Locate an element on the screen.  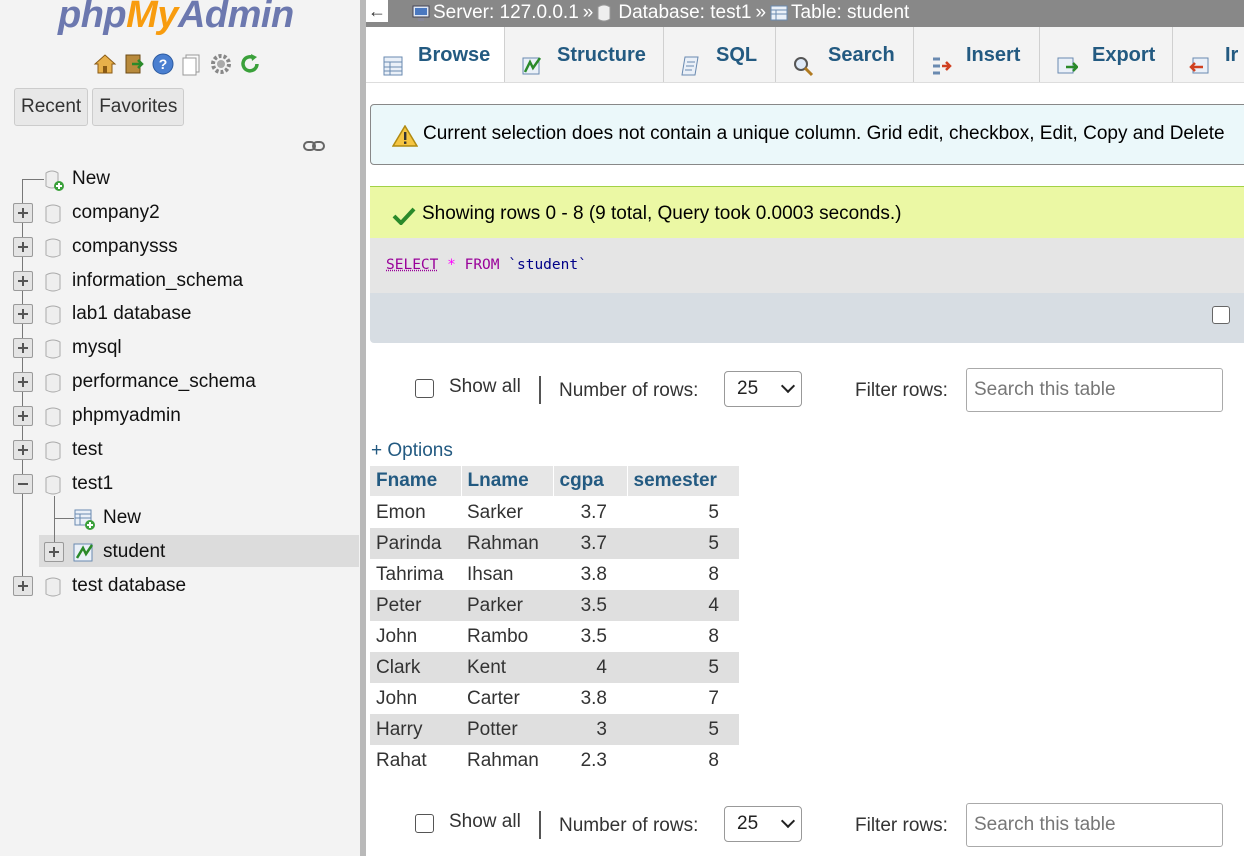
cell-fname: Tahrima is located at coordinates (415, 574).